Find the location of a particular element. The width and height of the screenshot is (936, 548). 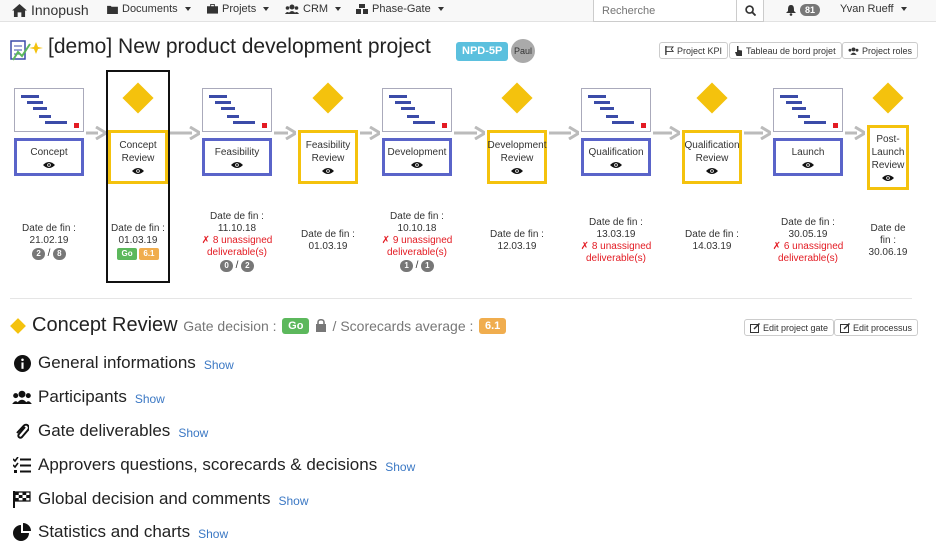

stage-9-box: Launch is located at coordinates (808, 157).